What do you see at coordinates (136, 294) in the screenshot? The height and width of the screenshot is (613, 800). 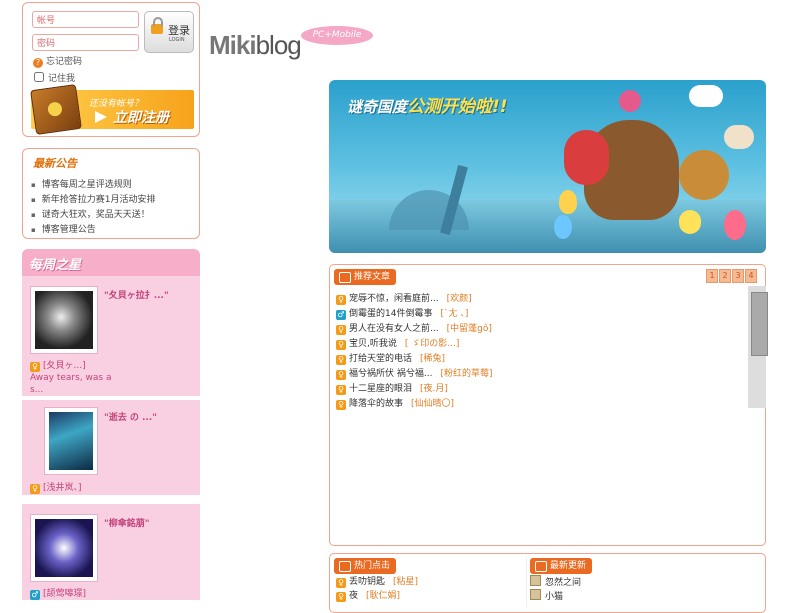 I see `star-name: "夂貝ヶ拉扌..."` at bounding box center [136, 294].